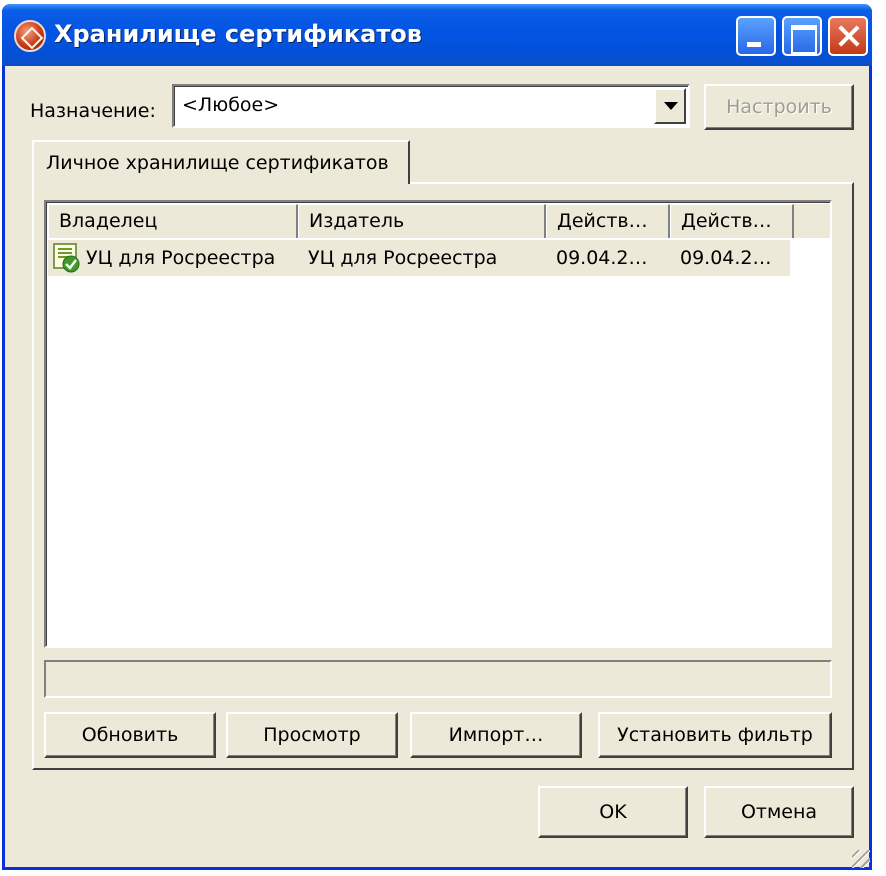 The height and width of the screenshot is (876, 886). I want to click on column-header-issuer: Издатель, so click(422, 221).